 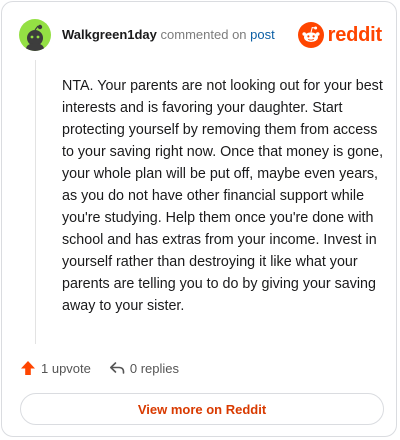 What do you see at coordinates (35, 202) in the screenshot?
I see `thread-line` at bounding box center [35, 202].